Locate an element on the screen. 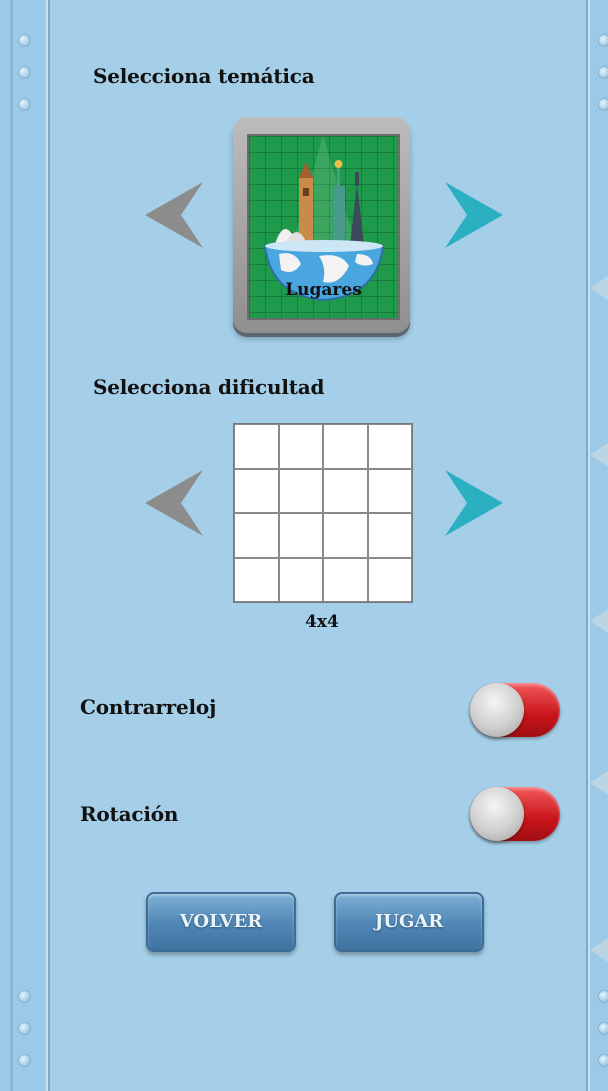 The height and width of the screenshot is (1091, 608). left-rail-edge is located at coordinates (11, 545).